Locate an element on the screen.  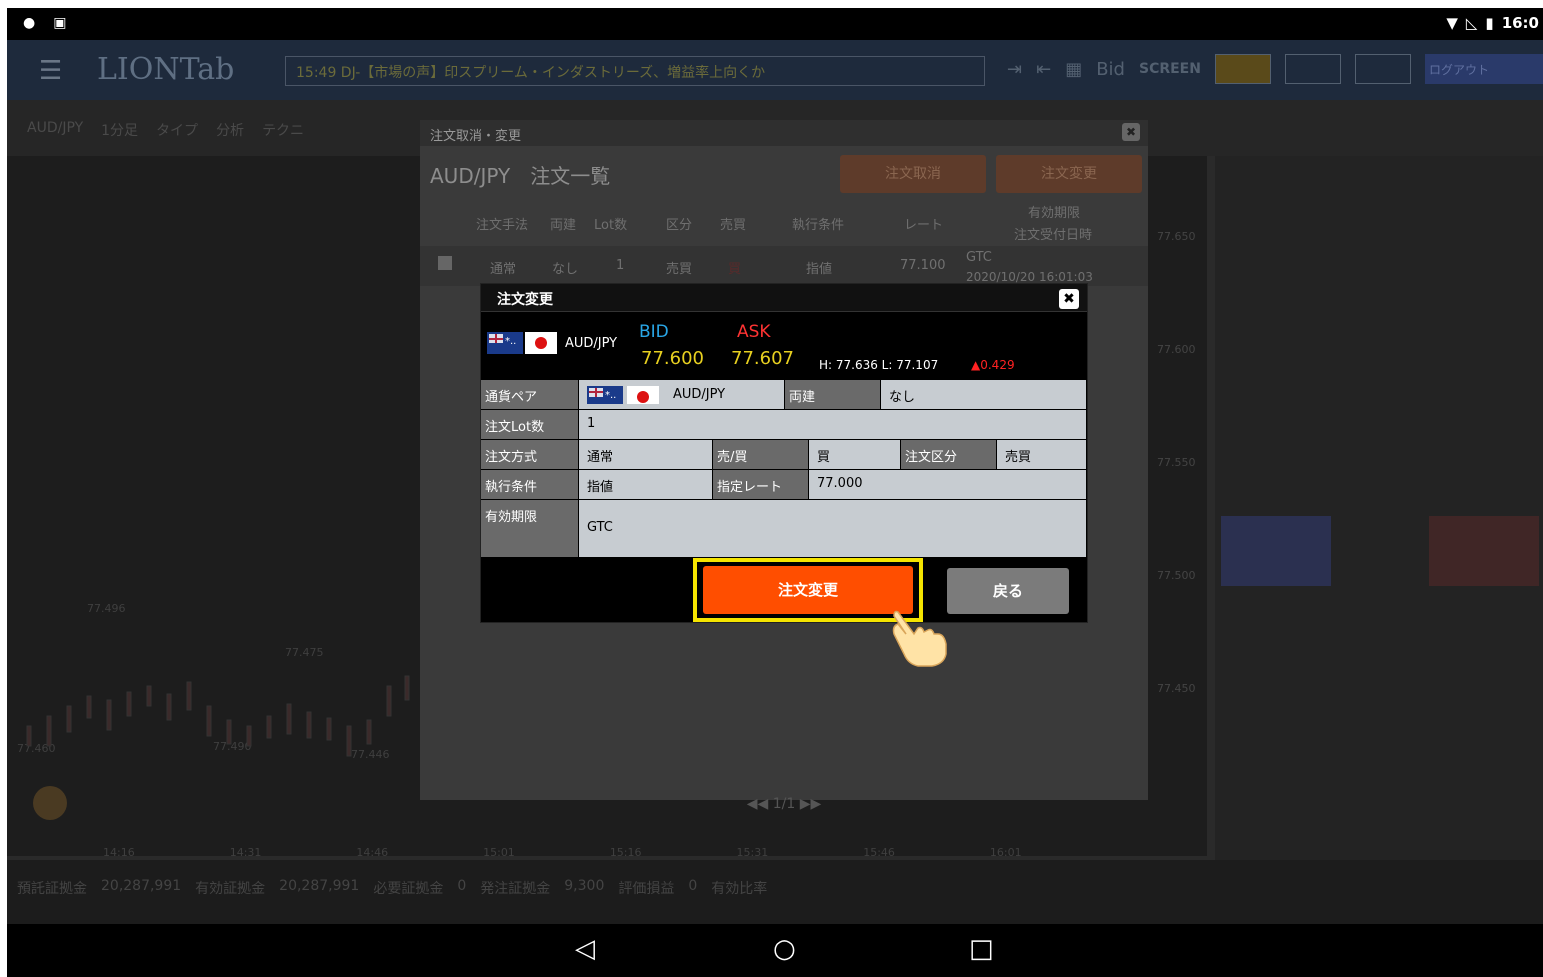
row-category: 売買 is located at coordinates (679, 269).